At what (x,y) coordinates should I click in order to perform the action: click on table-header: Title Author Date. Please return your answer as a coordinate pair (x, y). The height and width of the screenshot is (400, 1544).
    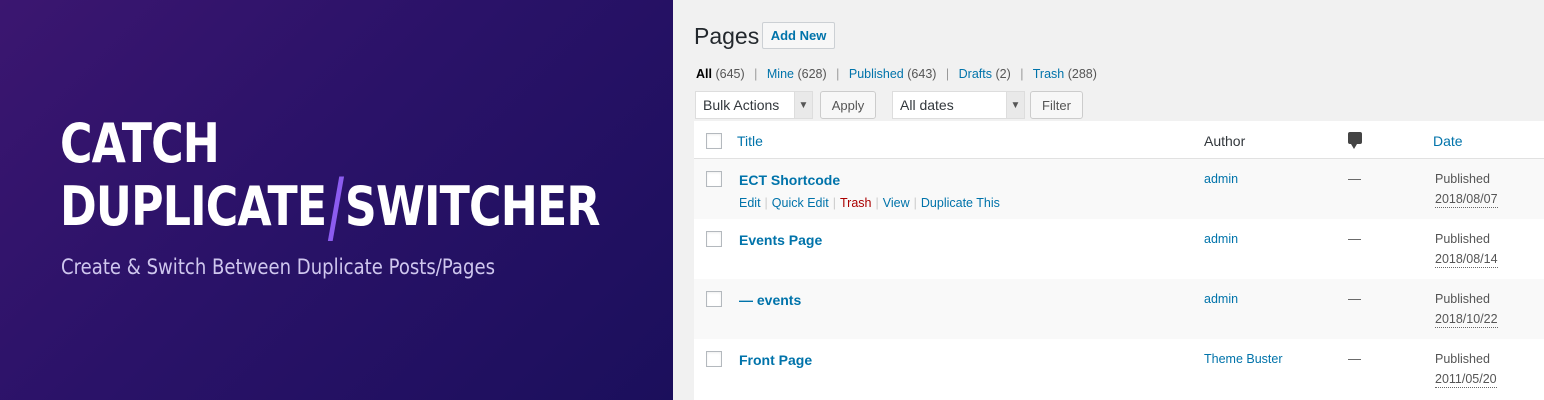
    Looking at the image, I should click on (1119, 140).